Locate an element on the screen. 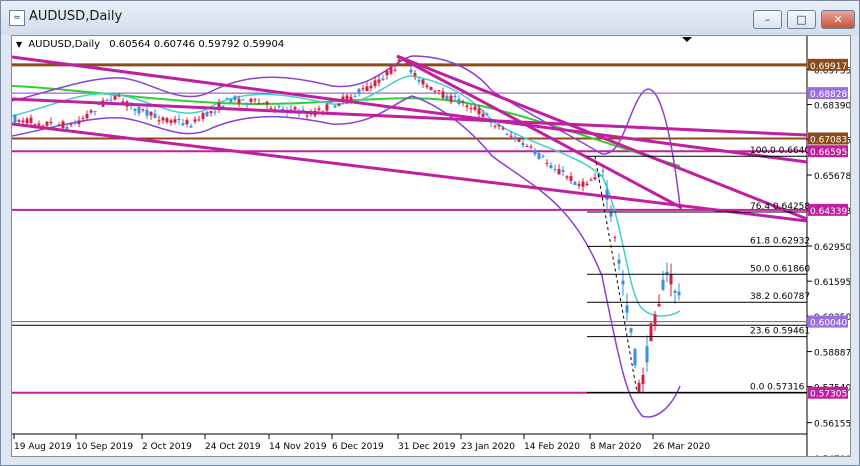  time-tick-label: 19 Aug 2019 is located at coordinates (43, 447).